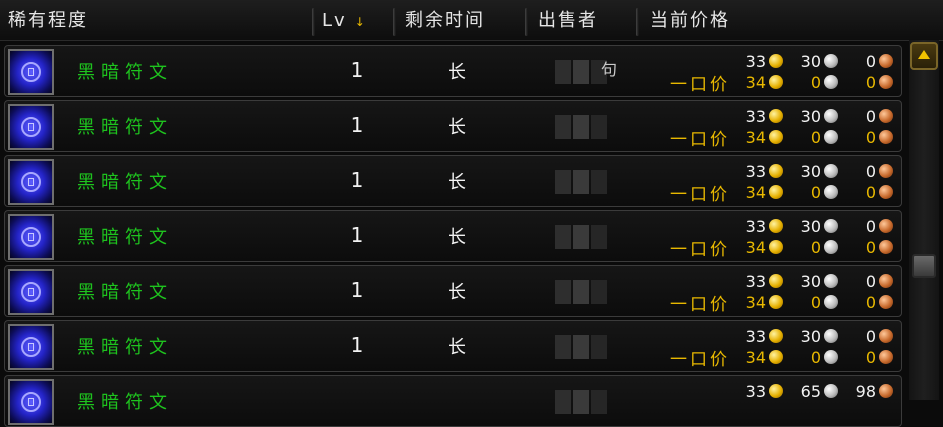  Describe the element at coordinates (343, 21) in the screenshot. I see `column-level: Lv ↓` at that location.